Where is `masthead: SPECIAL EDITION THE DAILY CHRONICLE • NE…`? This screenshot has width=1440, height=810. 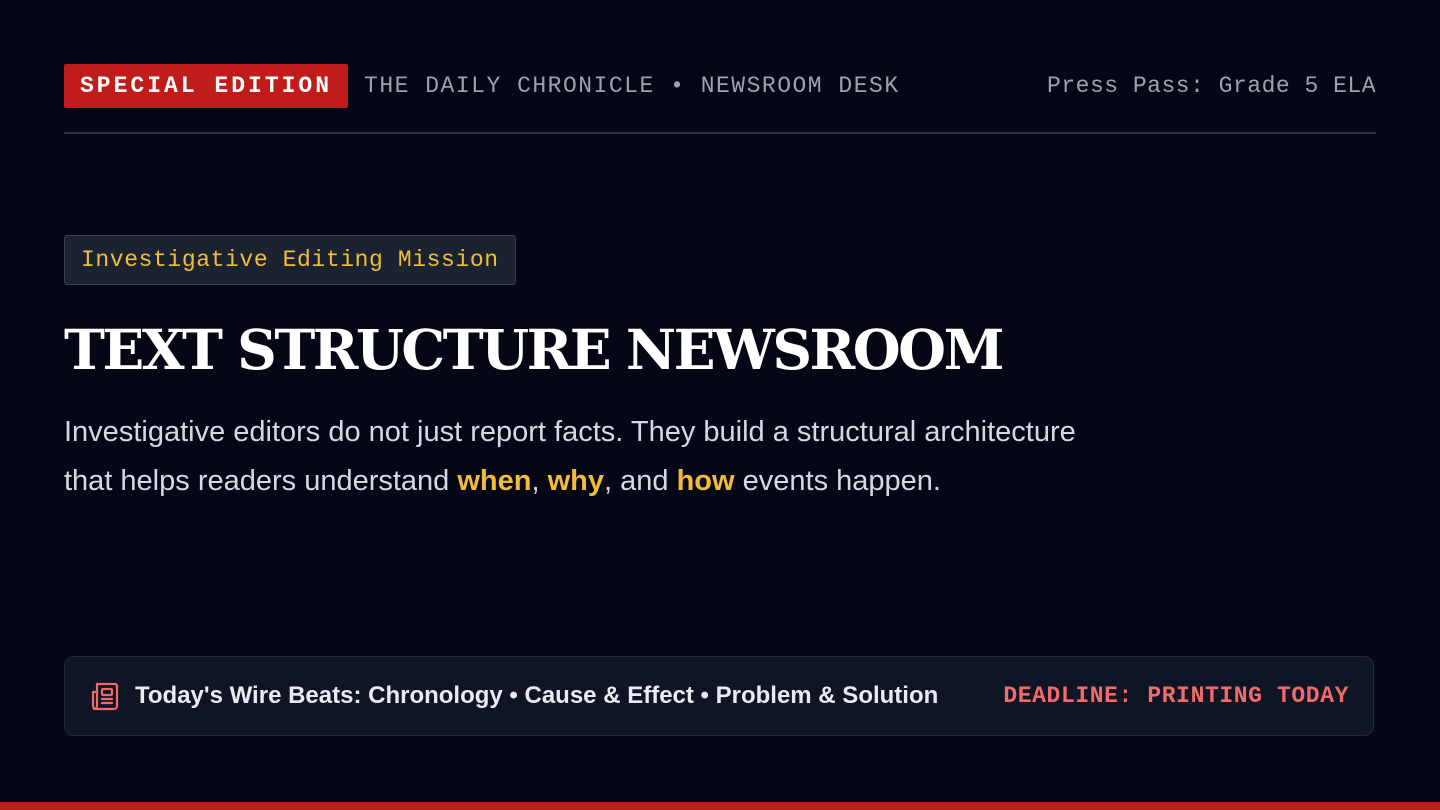 masthead: SPECIAL EDITION THE DAILY CHRONICLE • NE… is located at coordinates (720, 86).